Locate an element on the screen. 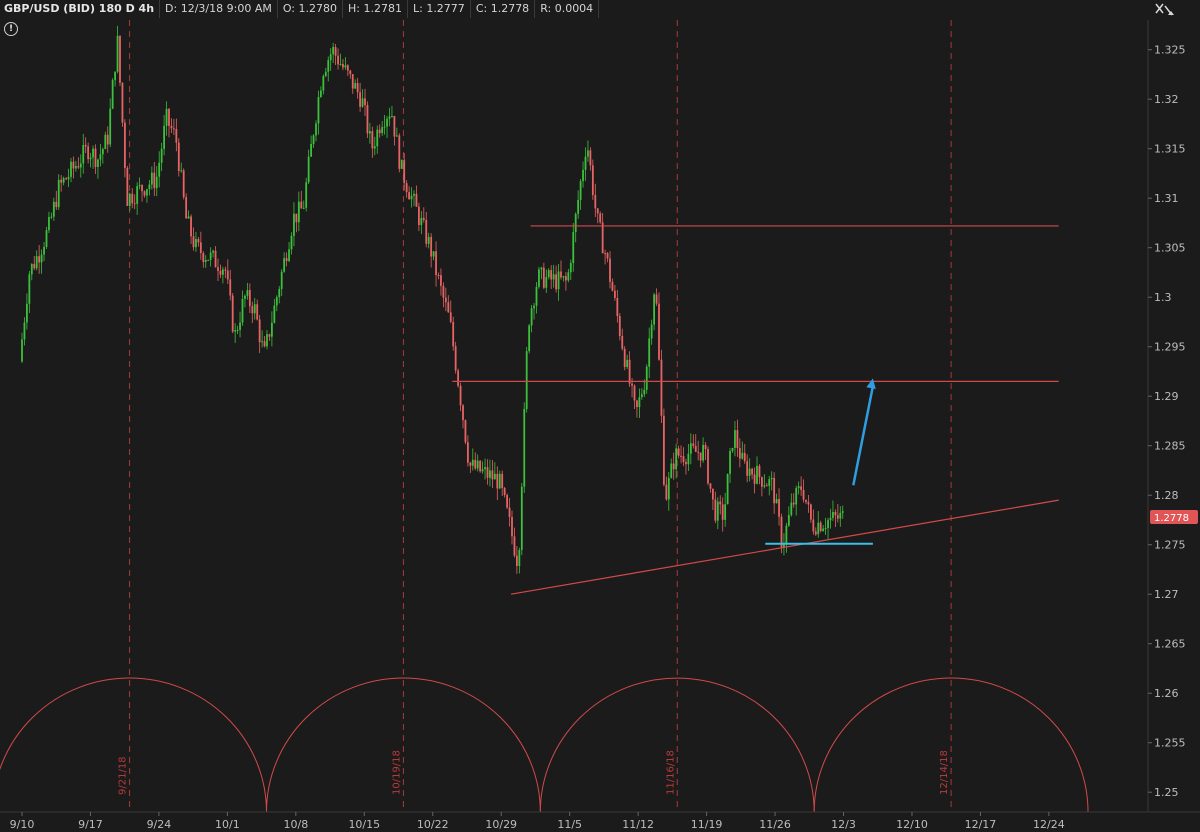  x-tick-label: 10/8 is located at coordinates (295, 824).